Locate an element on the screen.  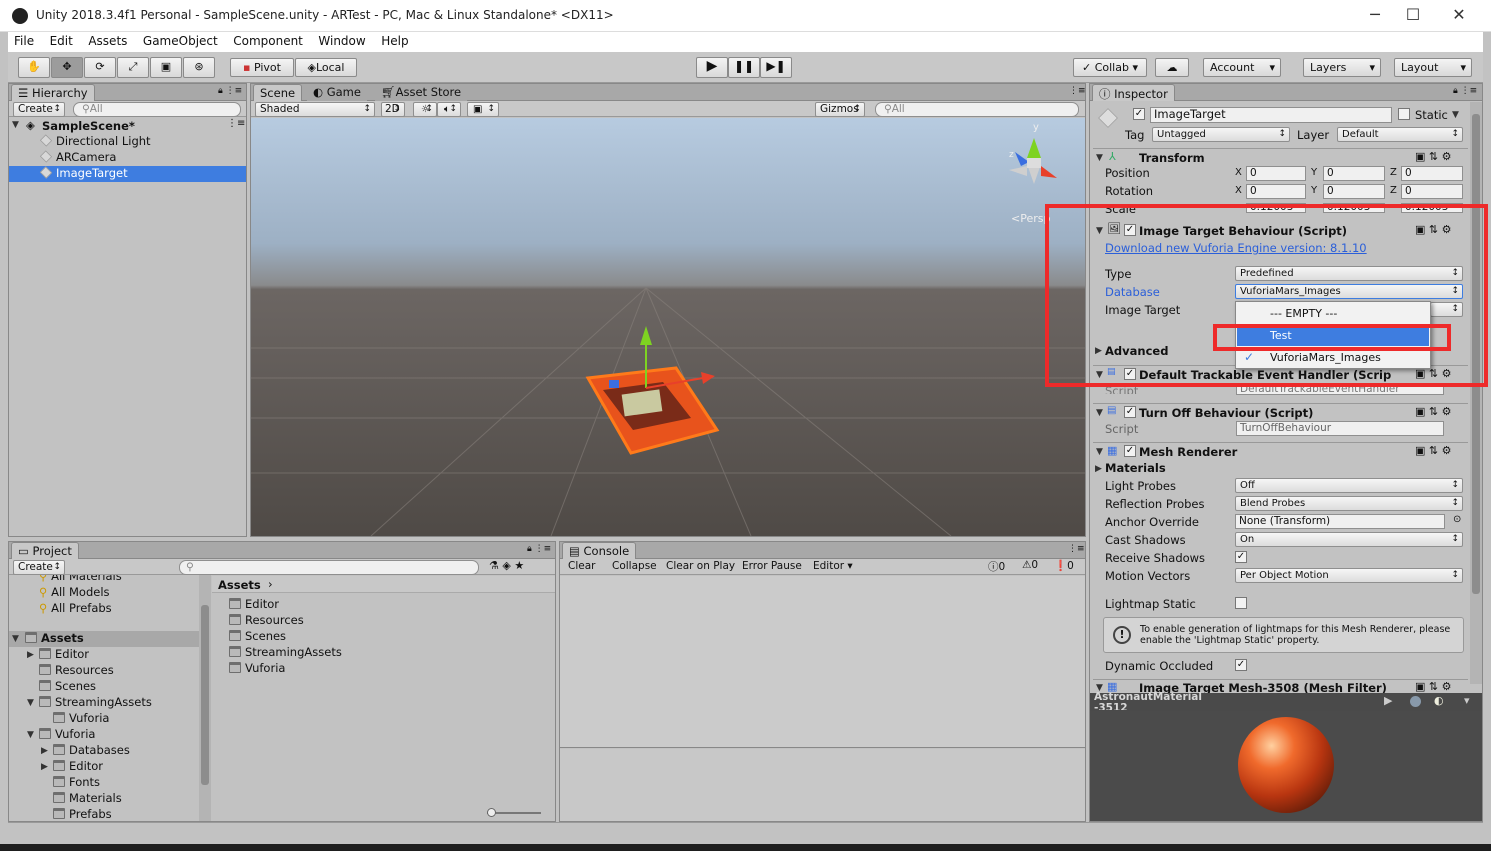
console-log-area is located at coordinates (822, 662).